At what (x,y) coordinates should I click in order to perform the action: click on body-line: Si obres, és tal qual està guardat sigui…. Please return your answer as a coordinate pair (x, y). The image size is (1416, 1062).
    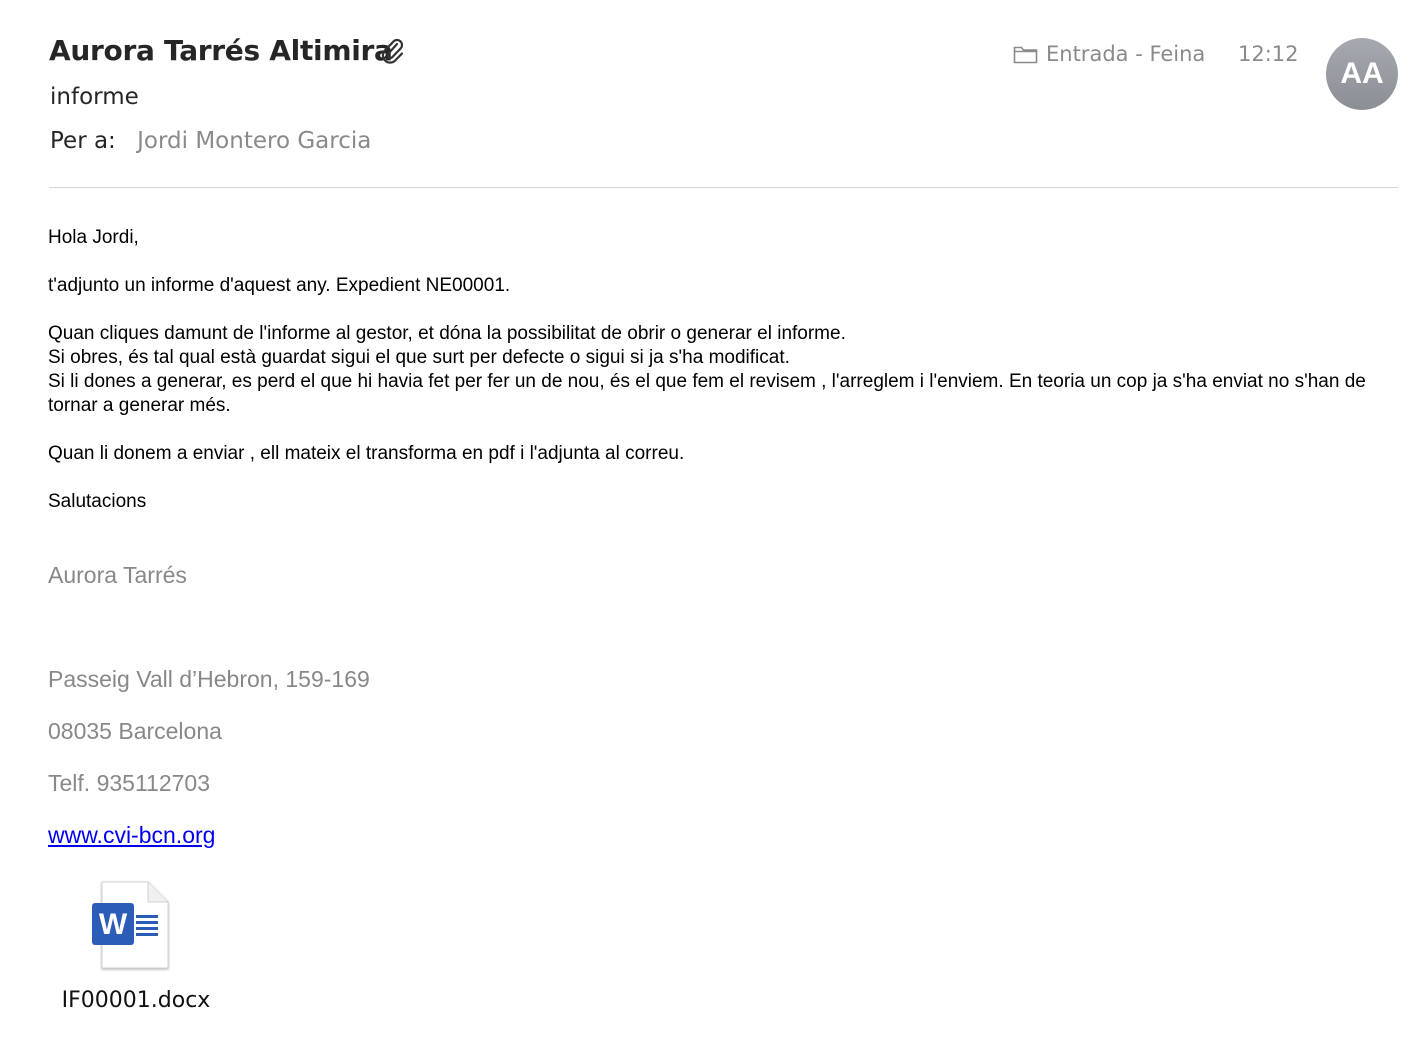
    Looking at the image, I should click on (419, 357).